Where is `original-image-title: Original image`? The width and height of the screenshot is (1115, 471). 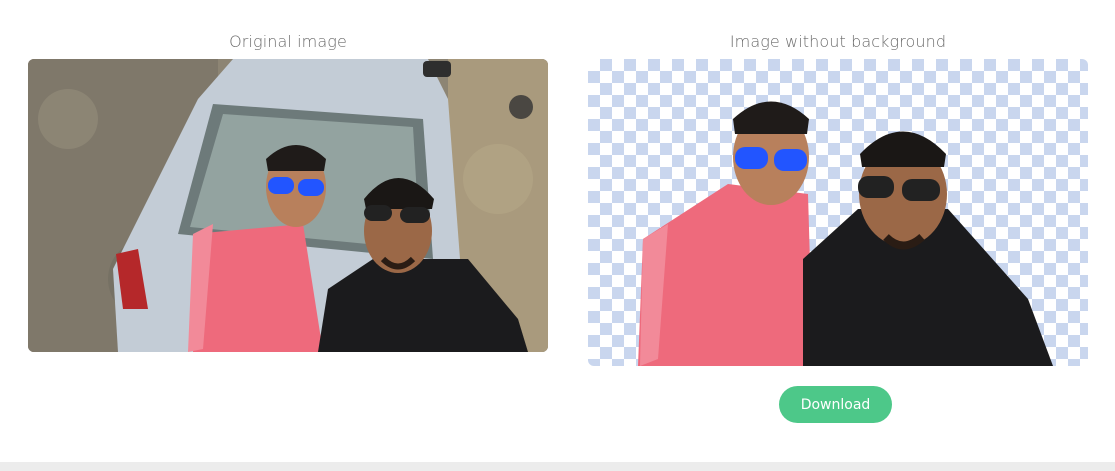 original-image-title: Original image is located at coordinates (288, 41).